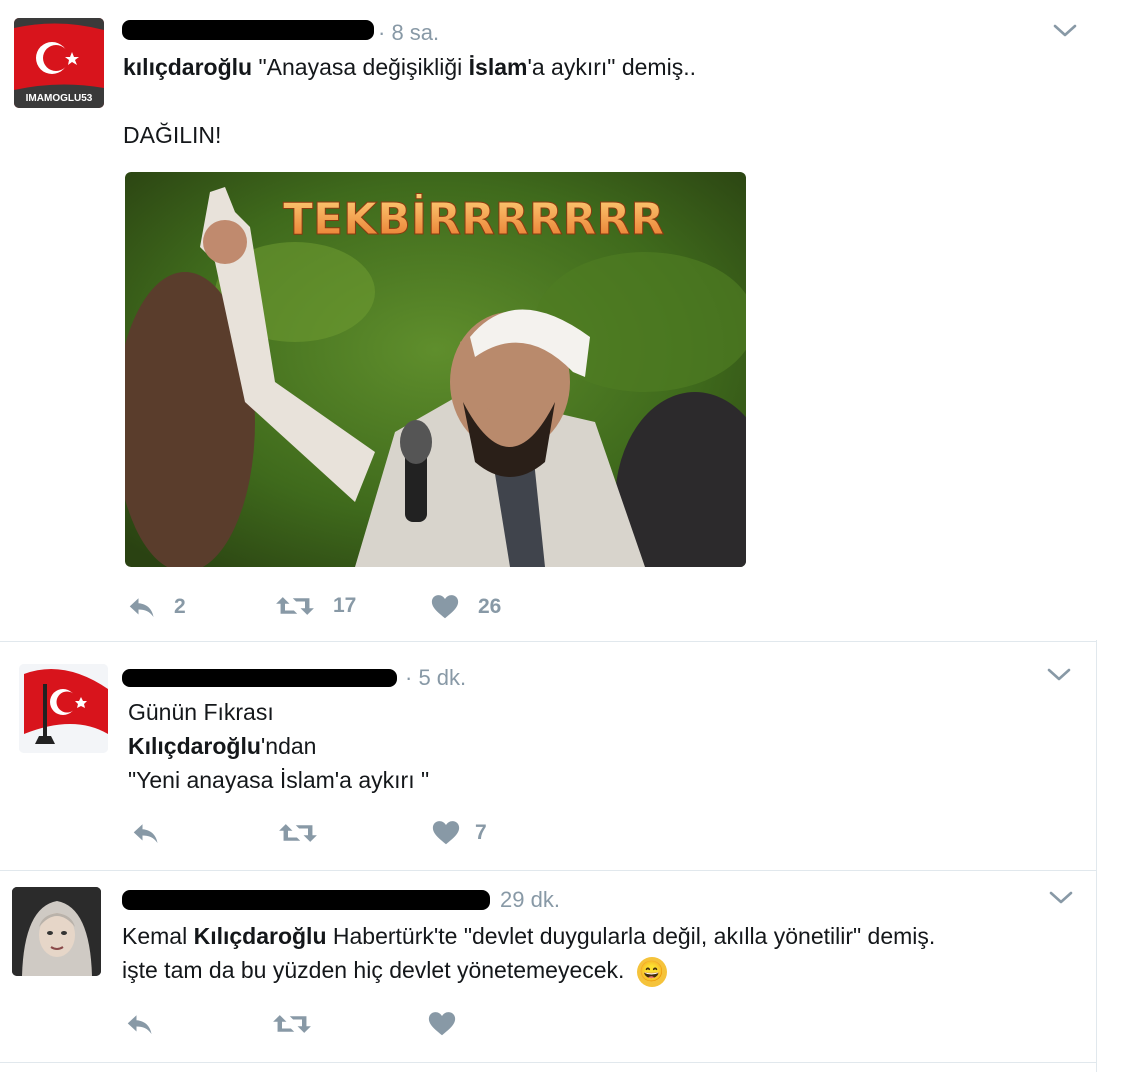  What do you see at coordinates (435, 678) in the screenshot?
I see `tweet-timestamp: · 5 dk.` at bounding box center [435, 678].